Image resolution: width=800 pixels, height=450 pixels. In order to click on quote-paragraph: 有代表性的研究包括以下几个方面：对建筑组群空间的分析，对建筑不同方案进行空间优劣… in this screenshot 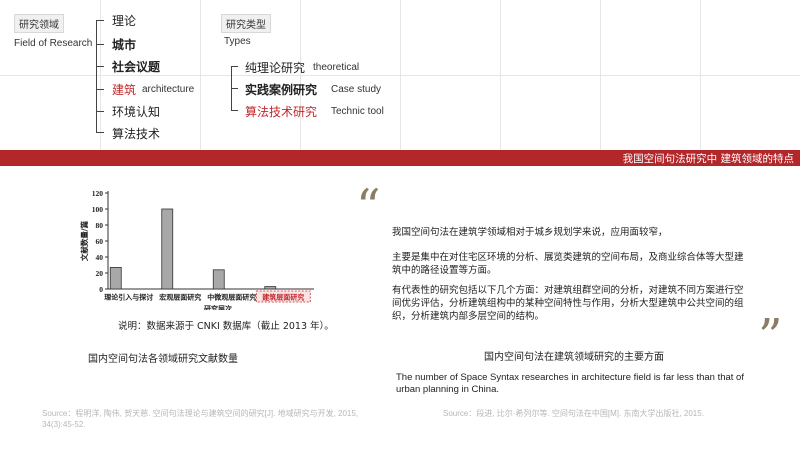, I will do `click(568, 303)`.